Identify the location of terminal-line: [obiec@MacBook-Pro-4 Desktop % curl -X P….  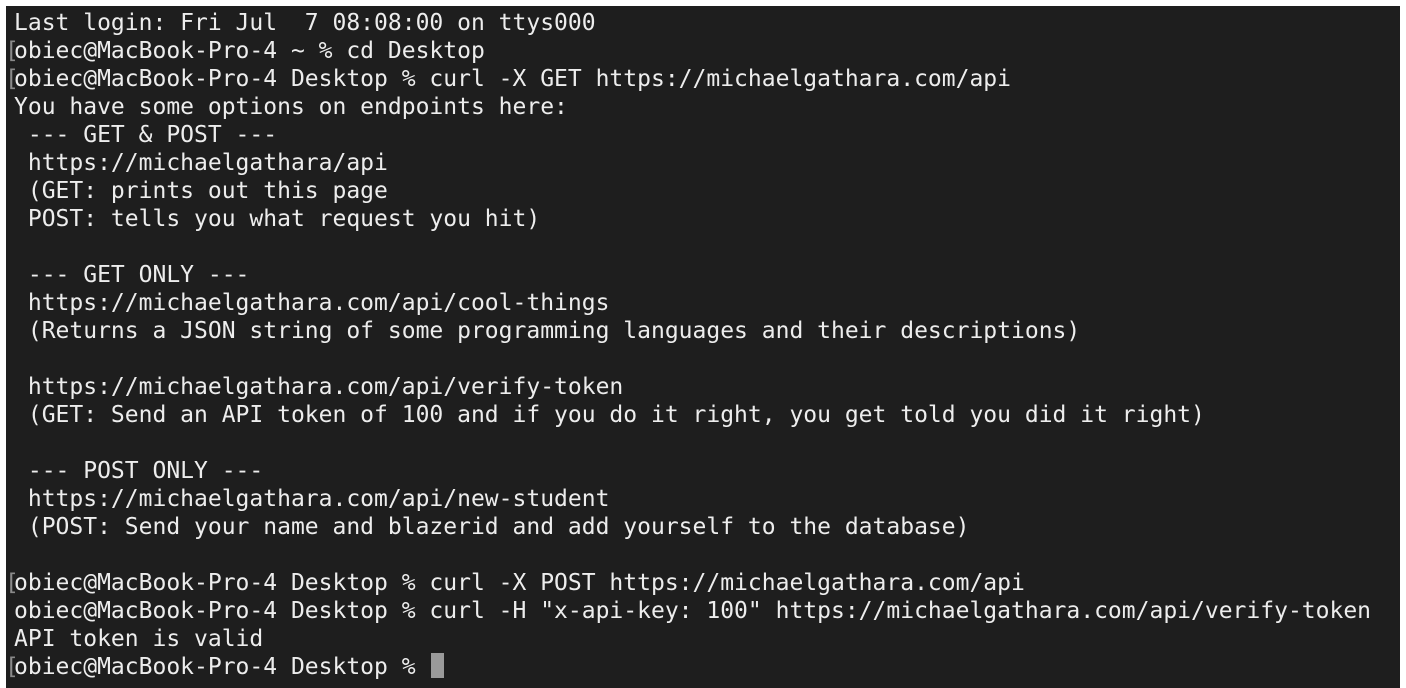
(688, 583).